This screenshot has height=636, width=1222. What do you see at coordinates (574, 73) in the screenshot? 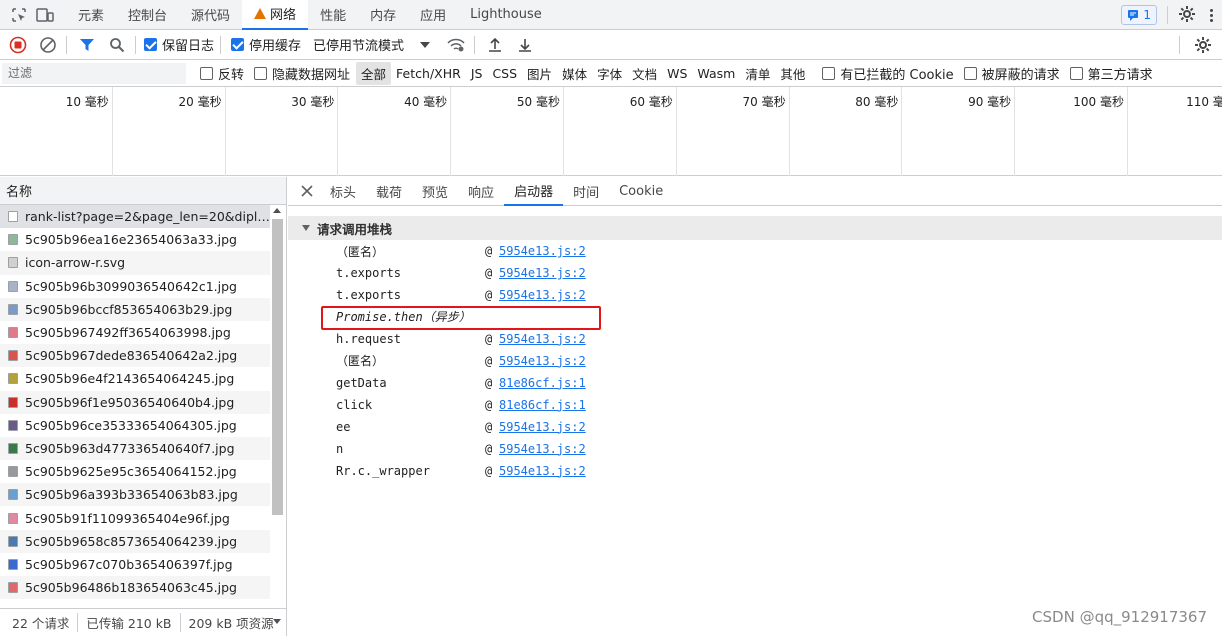
I see `type-filter-5: 媒体` at bounding box center [574, 73].